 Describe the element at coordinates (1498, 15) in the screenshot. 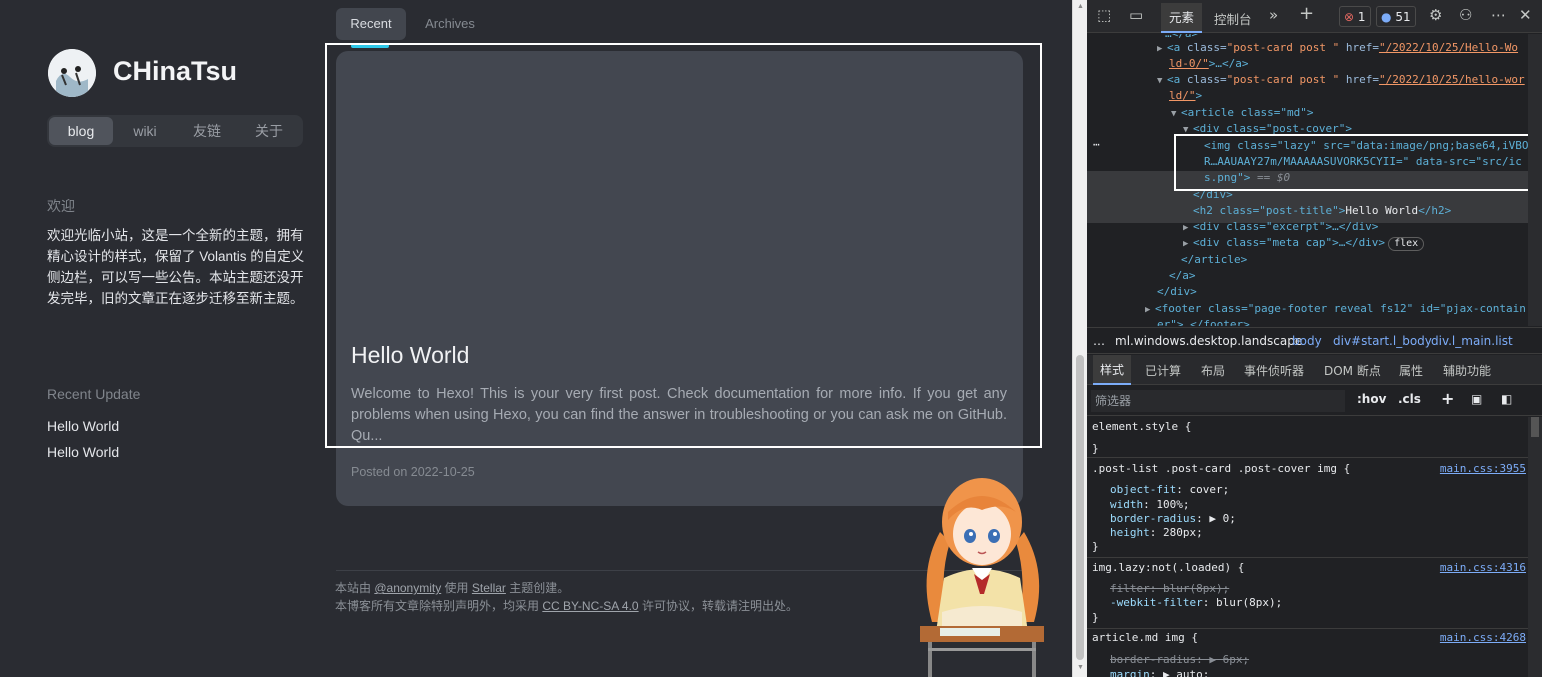

I see `more-options-icon: ⋯` at that location.